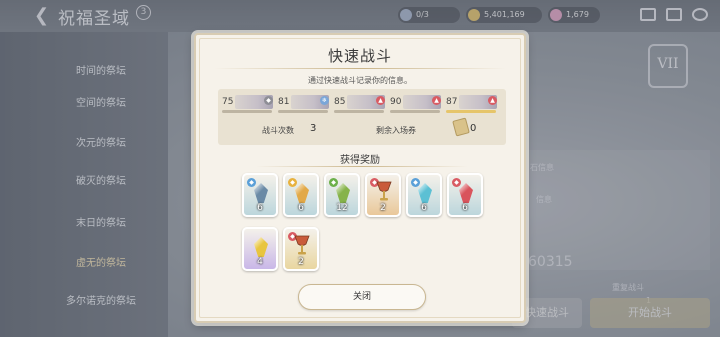  What do you see at coordinates (362, 117) in the screenshot?
I see `team-panel: 75 ◆ 81 ❄ 85 ▲ 90 ▲ 87 ▲ 战斗次数 3 剩余入场券 0` at bounding box center [362, 117].